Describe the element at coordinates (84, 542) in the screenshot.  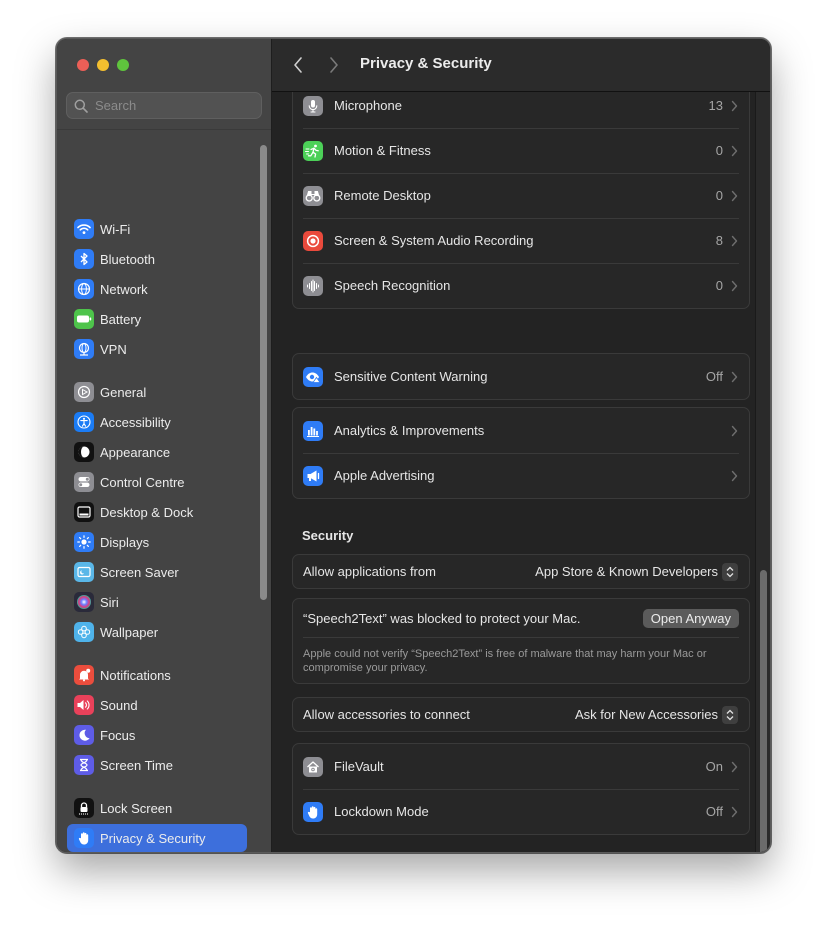
I see `sun-icon` at that location.